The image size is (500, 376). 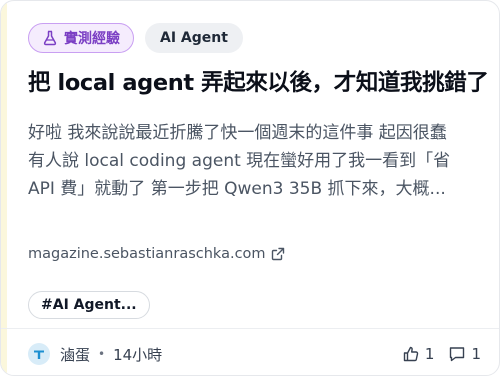 What do you see at coordinates (92, 39) in the screenshot?
I see `category-tag-label: 實測經驗` at bounding box center [92, 39].